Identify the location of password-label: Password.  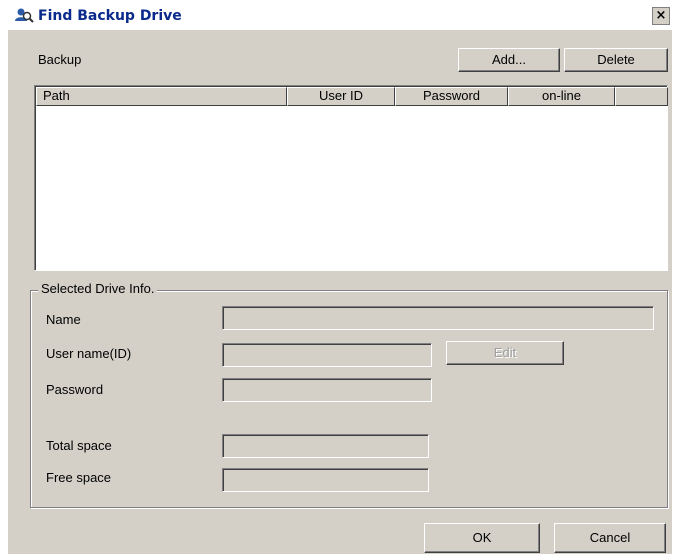
(75, 389).